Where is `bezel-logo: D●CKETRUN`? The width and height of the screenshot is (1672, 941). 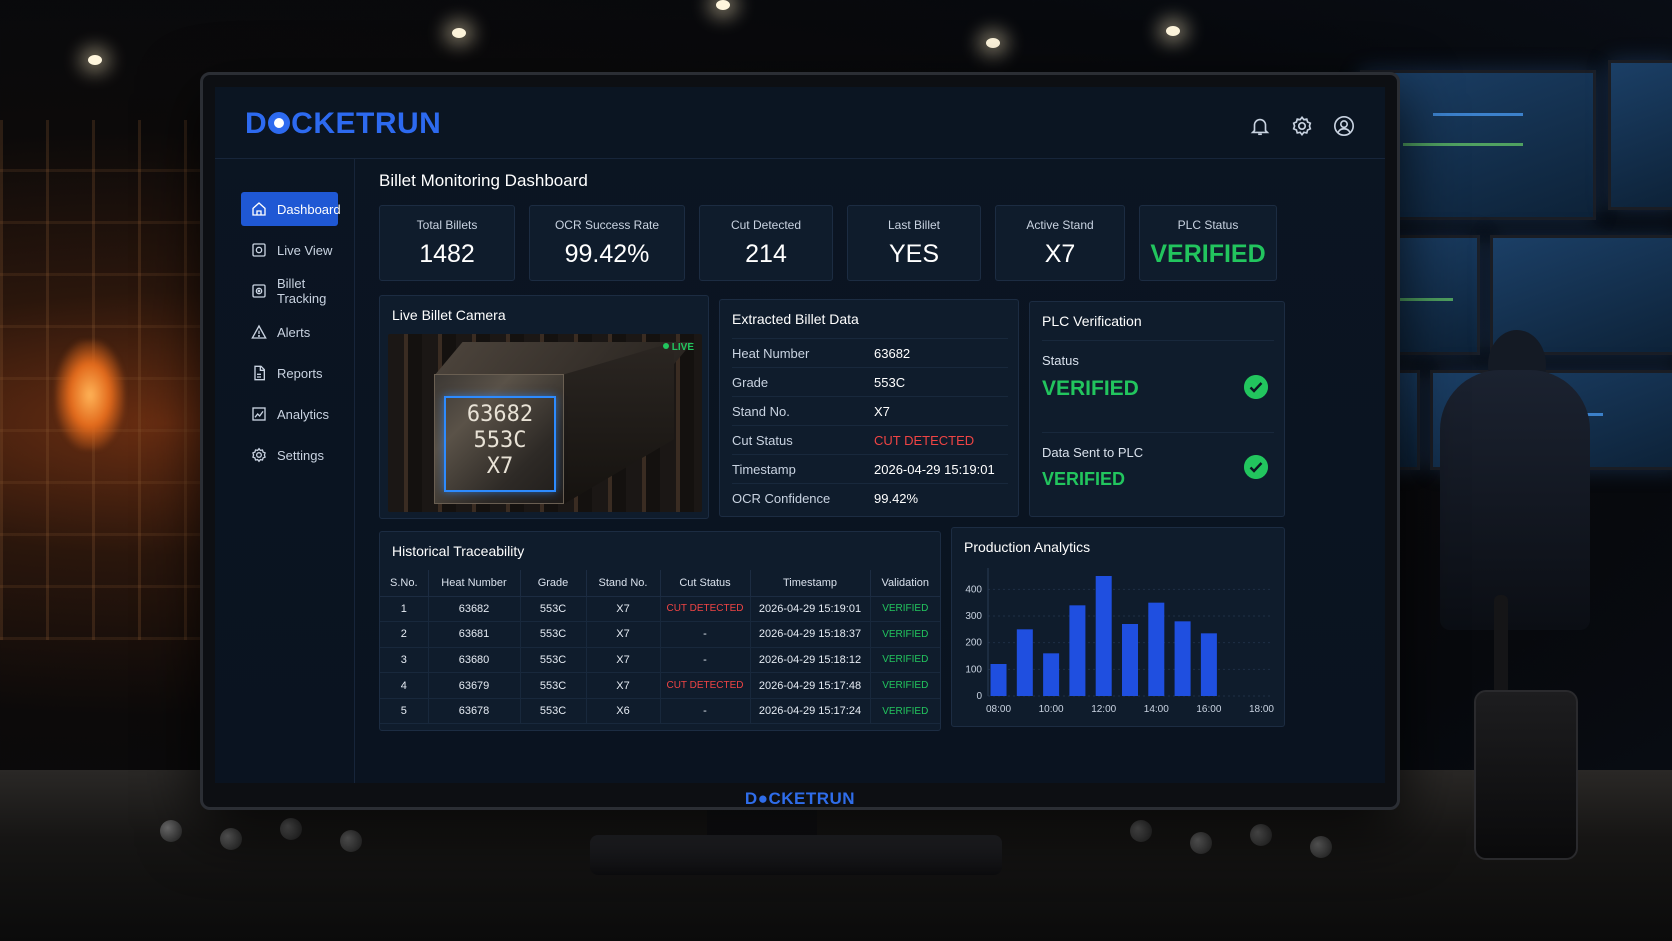
bezel-logo: D●CKETRUN is located at coordinates (800, 798).